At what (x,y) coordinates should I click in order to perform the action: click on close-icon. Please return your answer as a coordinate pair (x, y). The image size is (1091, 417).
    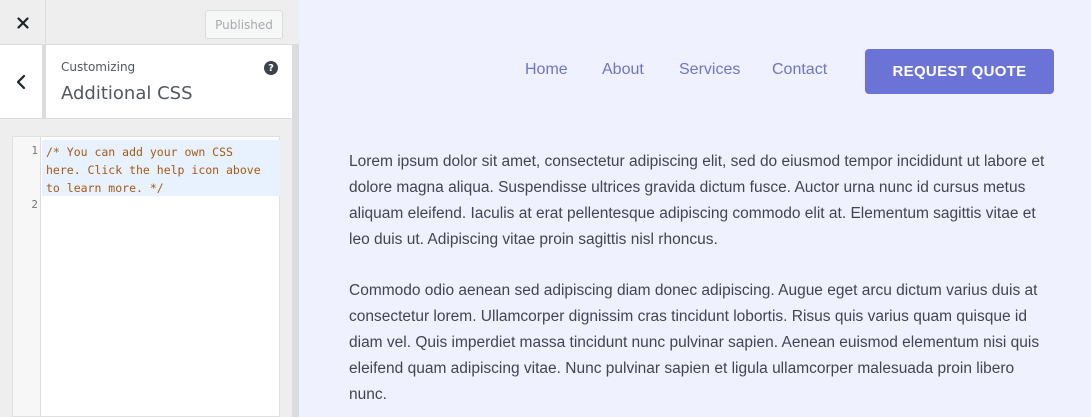
    Looking at the image, I should click on (22, 22).